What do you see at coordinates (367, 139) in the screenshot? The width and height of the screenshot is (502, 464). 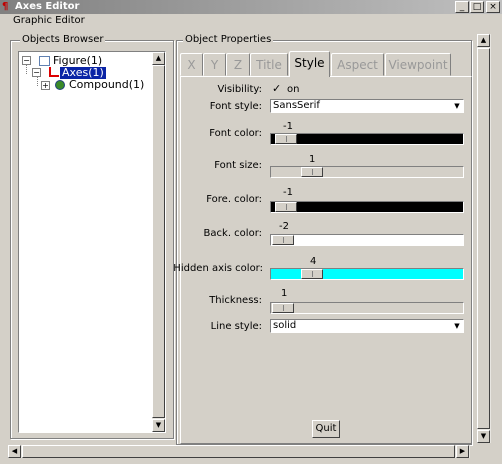 I see `font-color-slider` at bounding box center [367, 139].